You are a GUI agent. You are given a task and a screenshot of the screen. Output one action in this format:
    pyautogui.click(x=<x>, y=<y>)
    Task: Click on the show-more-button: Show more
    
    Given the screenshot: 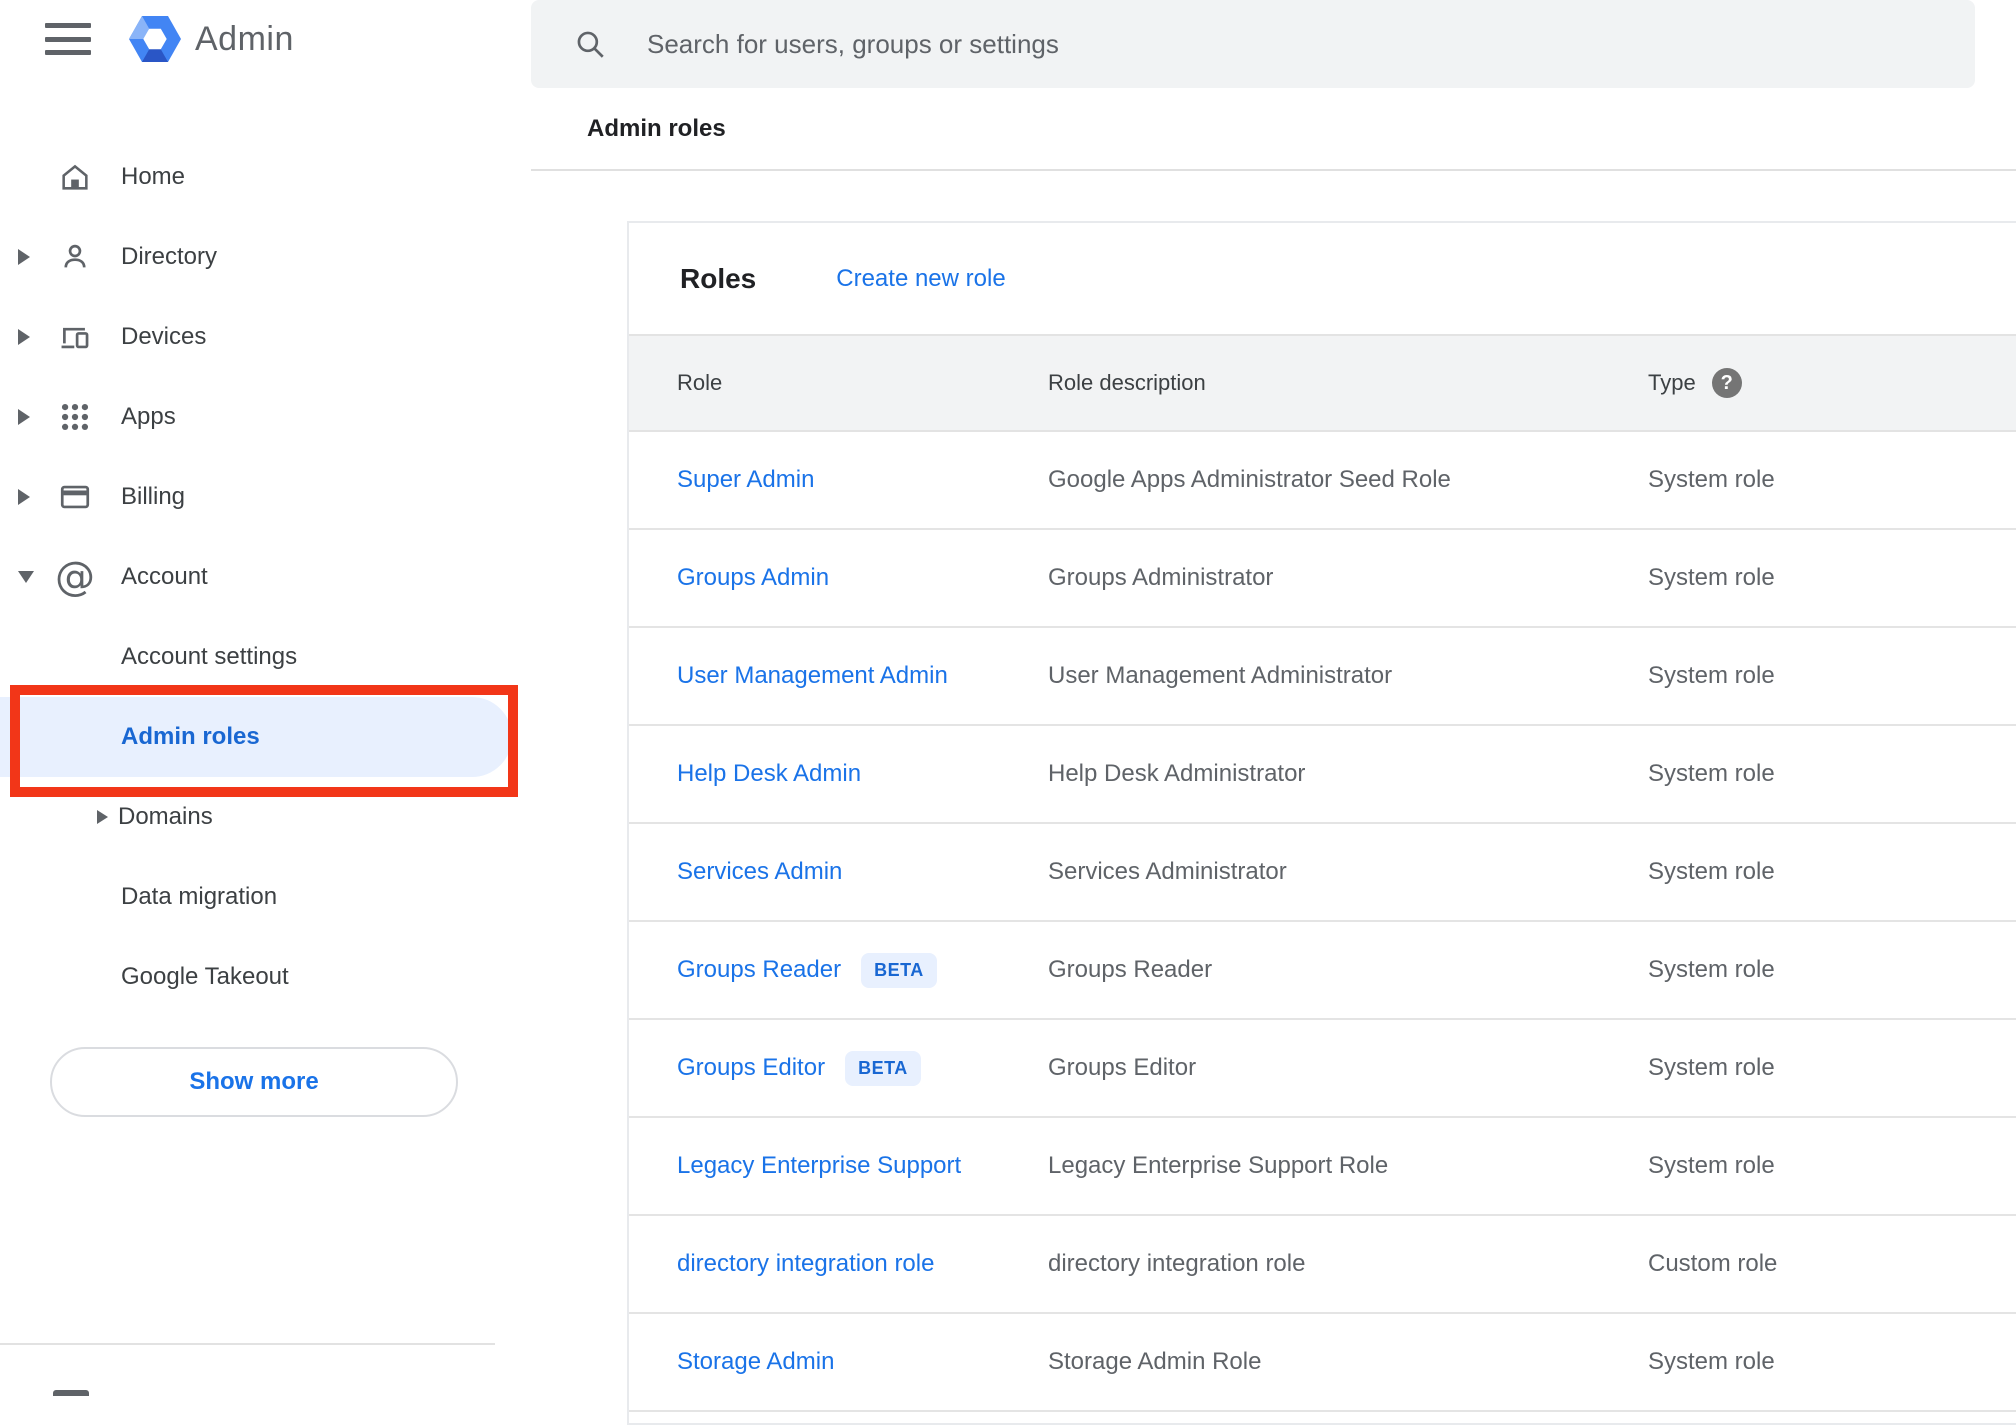 What is the action you would take?
    pyautogui.click(x=254, y=1082)
    